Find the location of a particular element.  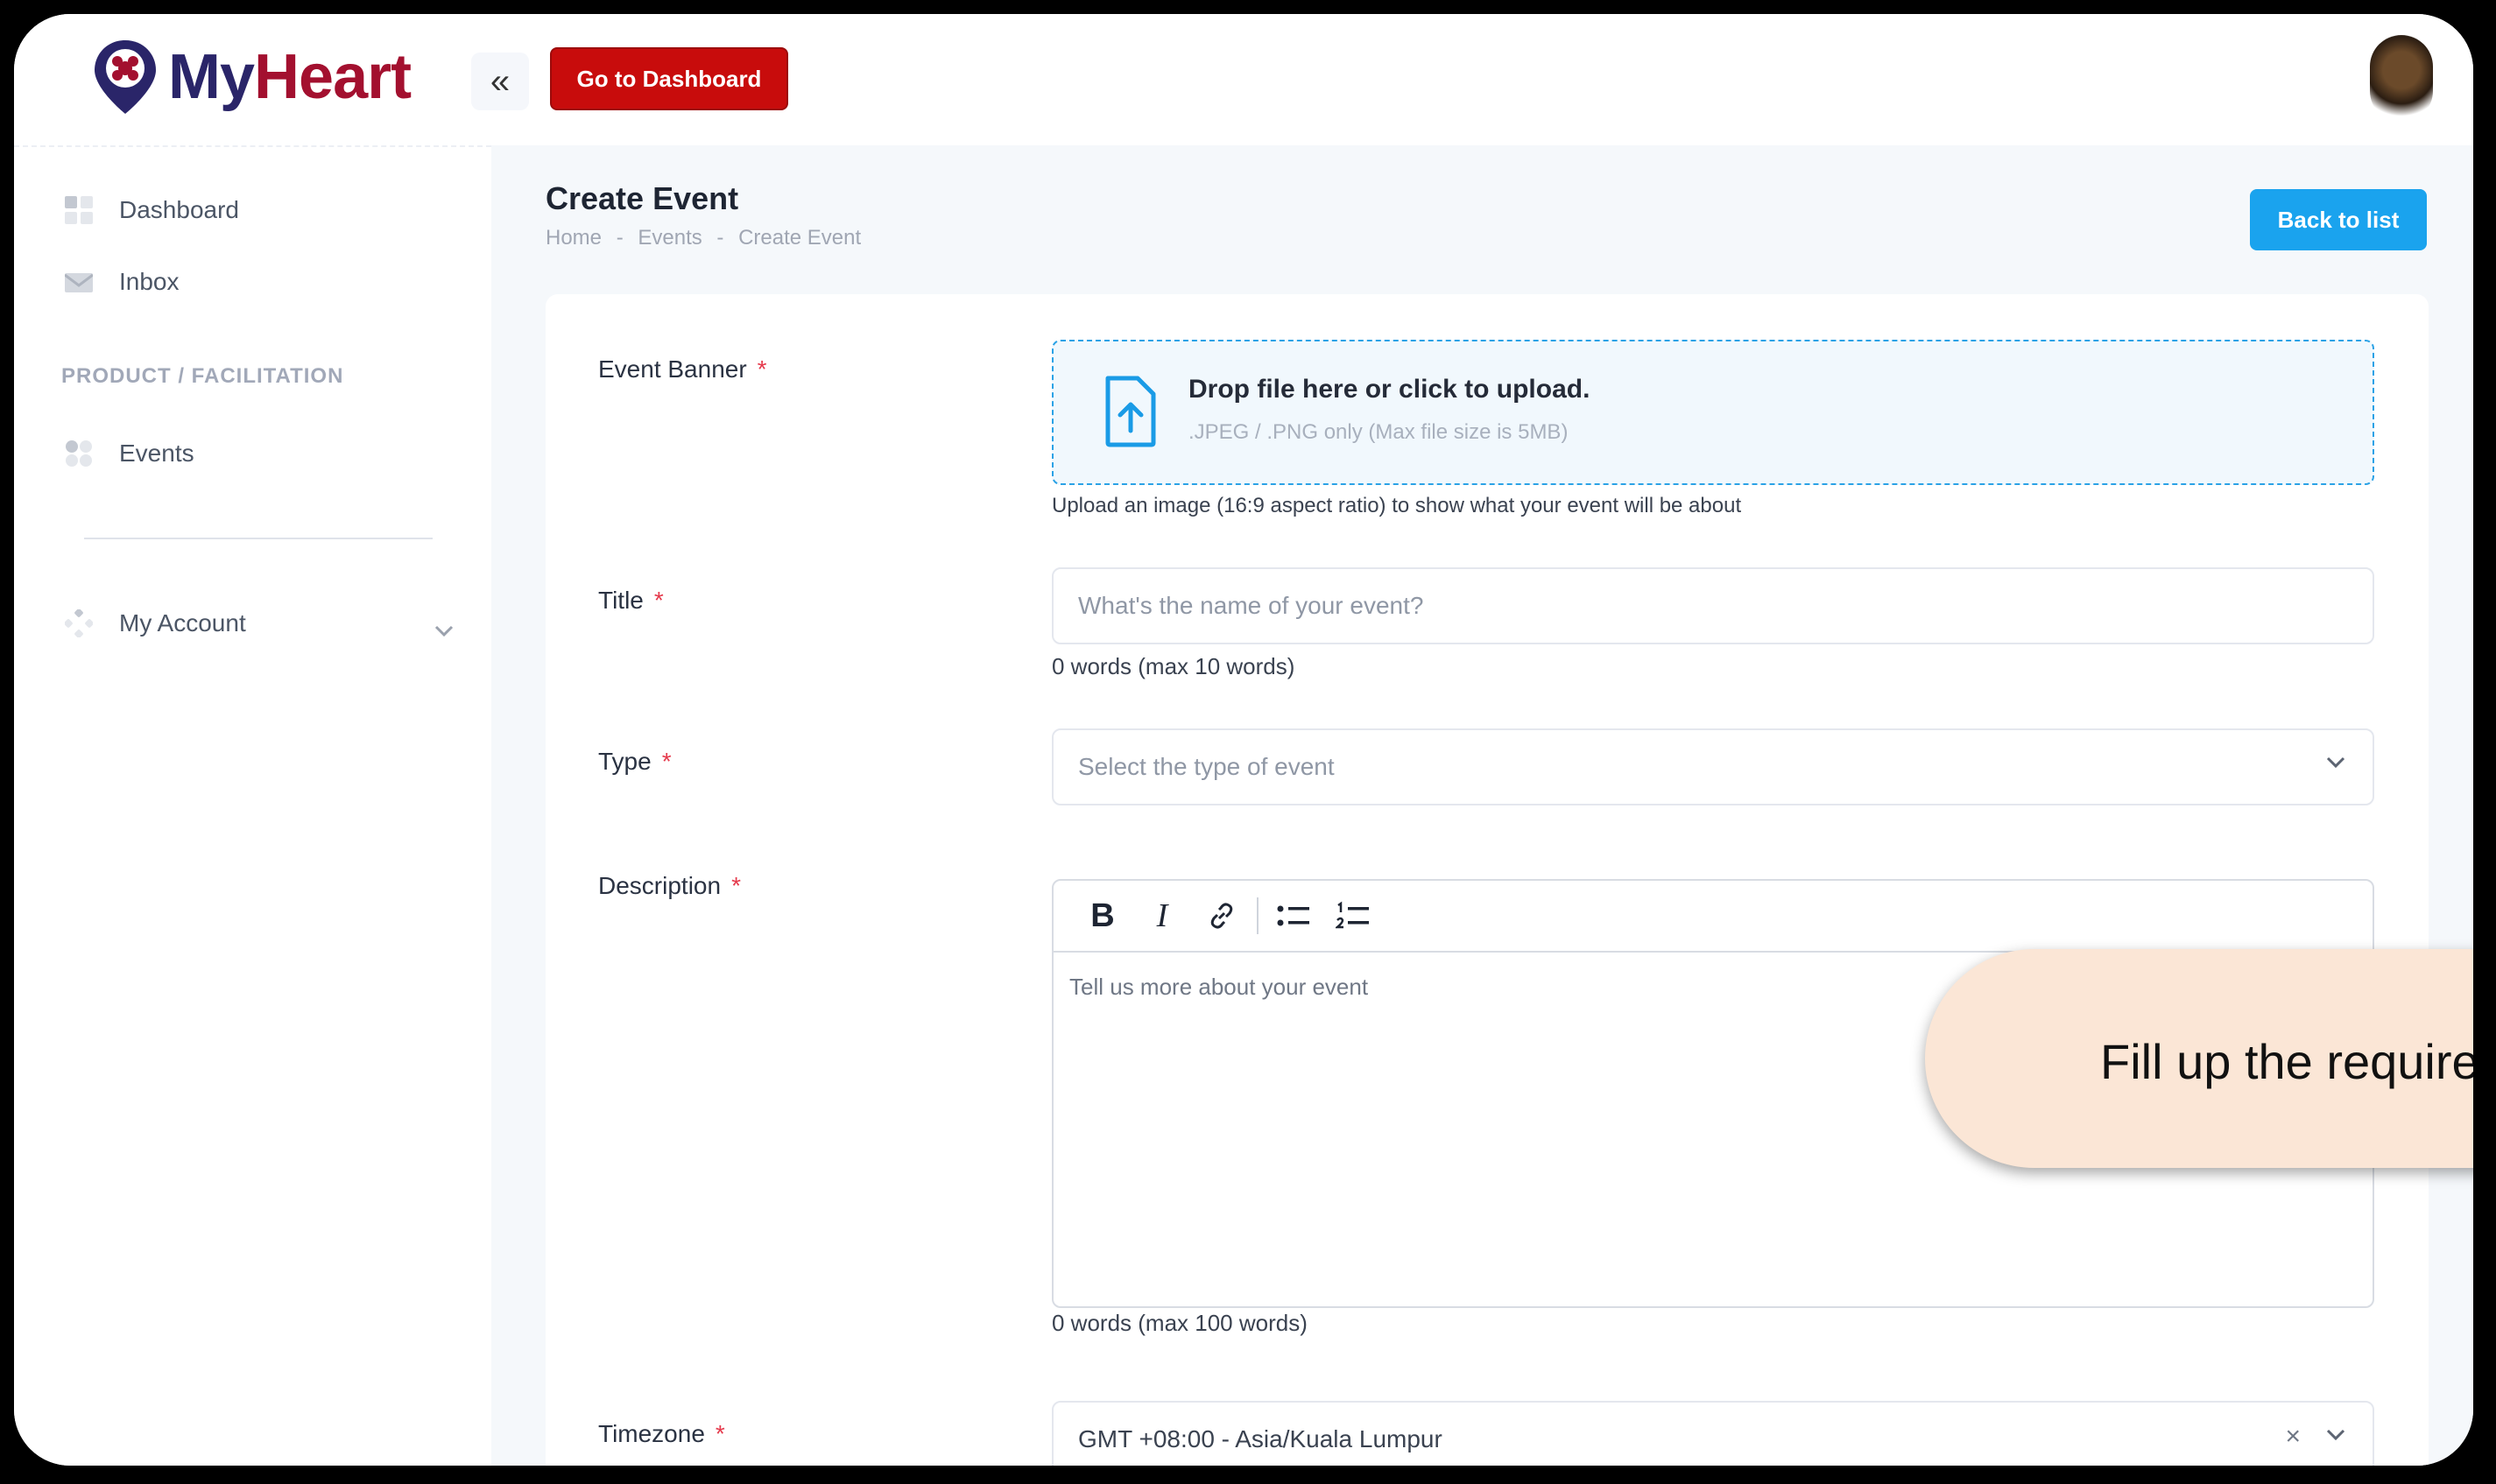

user-avatar is located at coordinates (2402, 79).